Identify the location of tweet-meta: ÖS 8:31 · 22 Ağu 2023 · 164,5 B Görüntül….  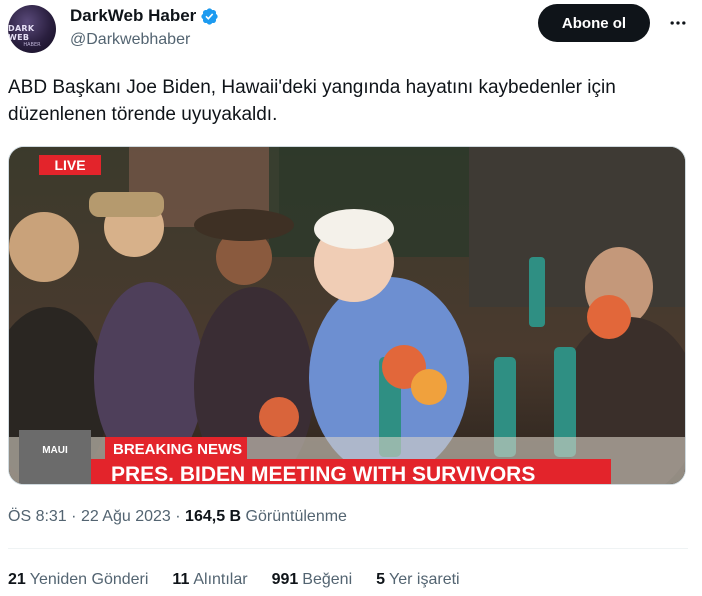
(177, 517).